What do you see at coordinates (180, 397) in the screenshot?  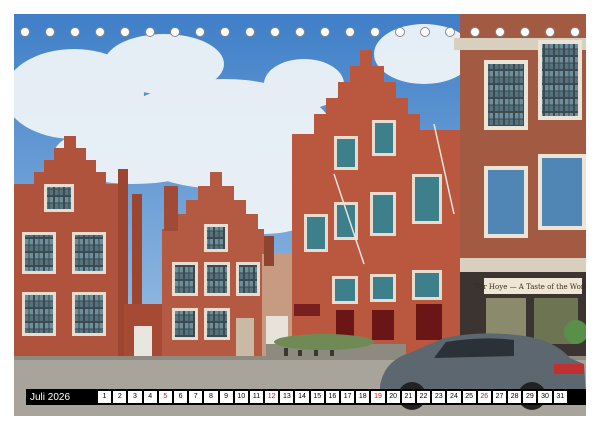 I see `day-cell: 6` at bounding box center [180, 397].